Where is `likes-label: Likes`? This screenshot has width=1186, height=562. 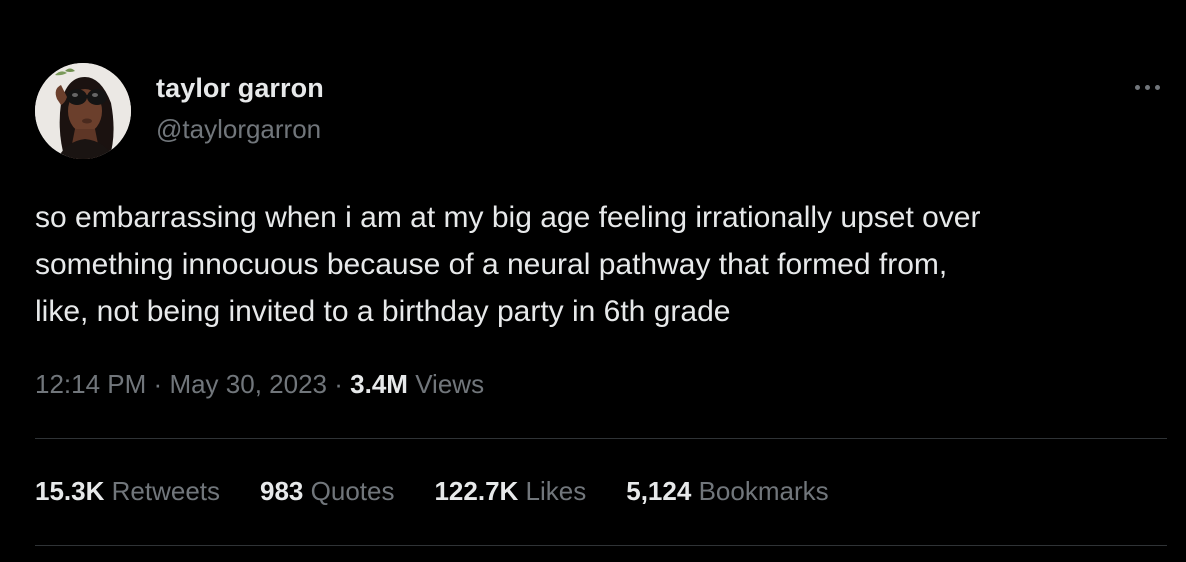
likes-label: Likes is located at coordinates (556, 491).